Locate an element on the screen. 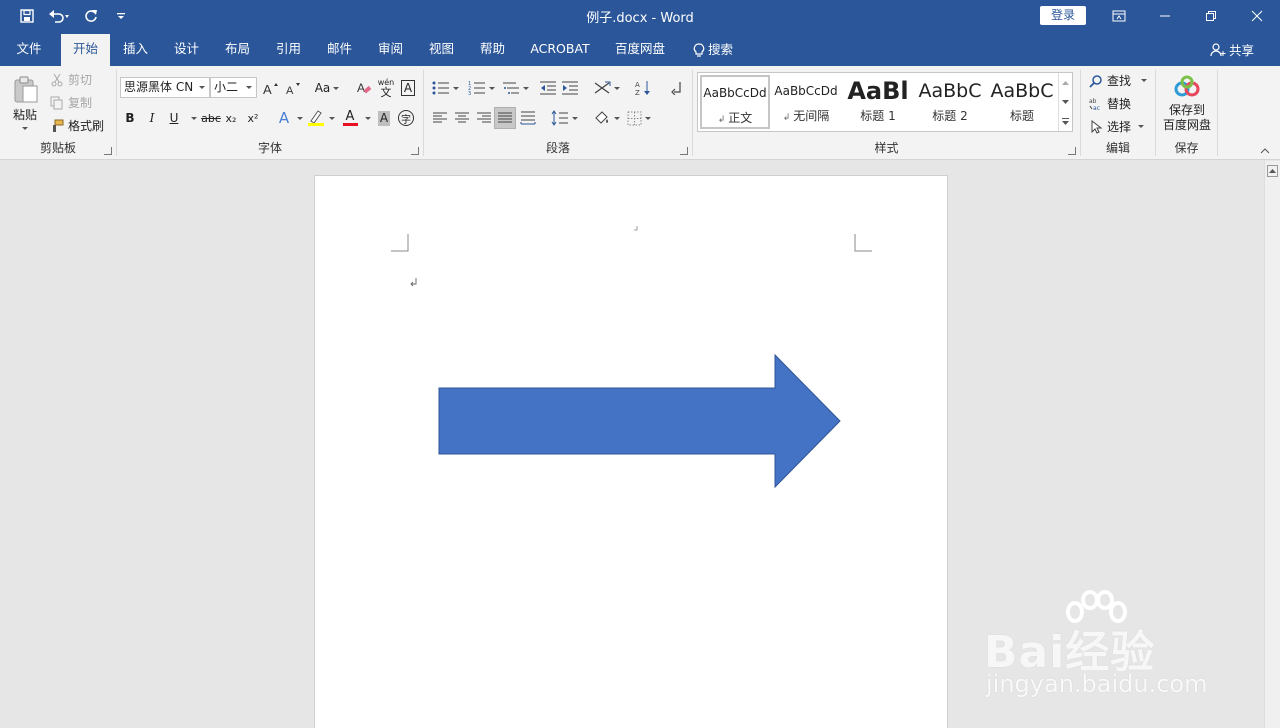 The height and width of the screenshot is (728, 1280). login-button: 登录 is located at coordinates (1063, 15).